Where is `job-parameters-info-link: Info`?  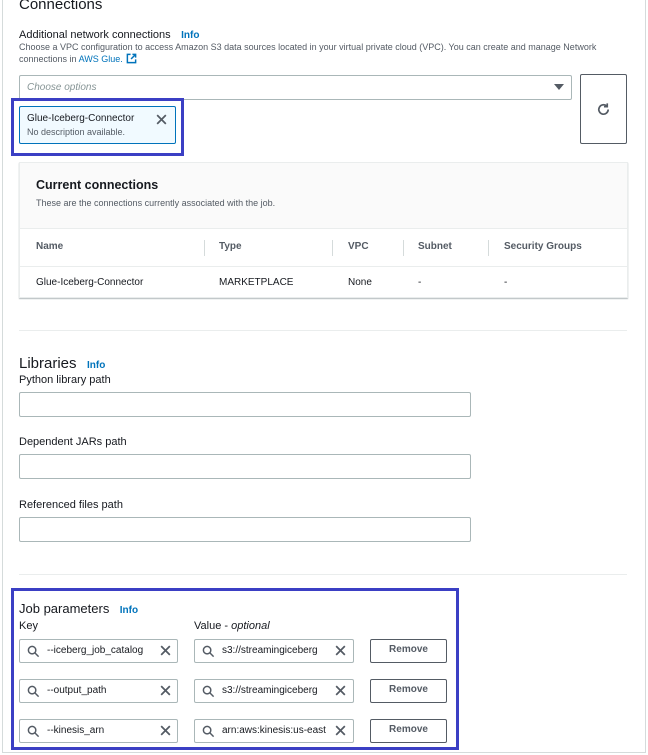
job-parameters-info-link: Info is located at coordinates (129, 610).